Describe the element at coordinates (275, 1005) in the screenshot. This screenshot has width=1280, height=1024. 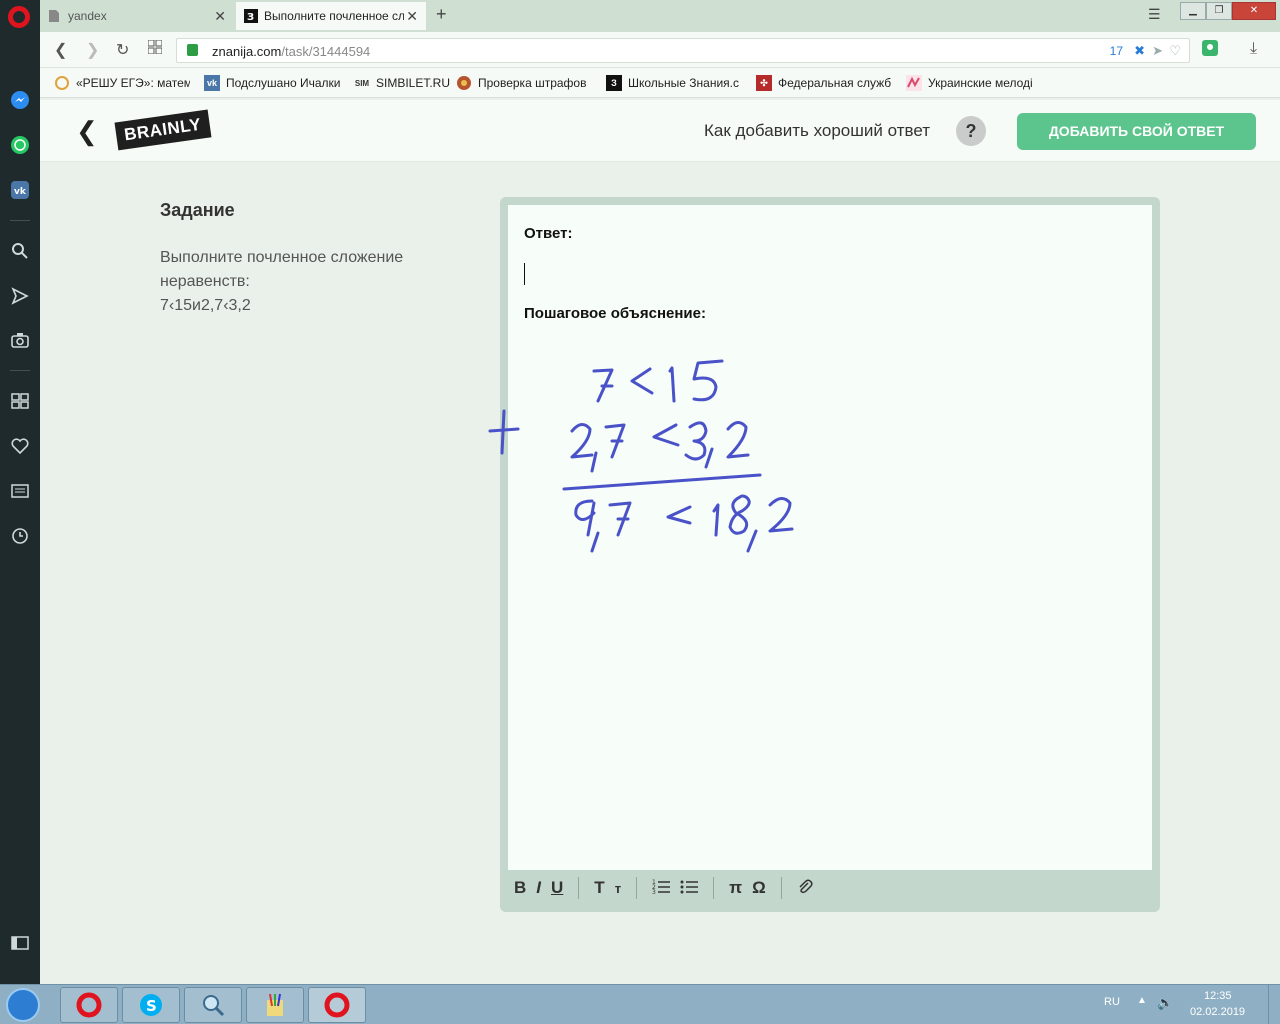
I see `paint-icon` at that location.